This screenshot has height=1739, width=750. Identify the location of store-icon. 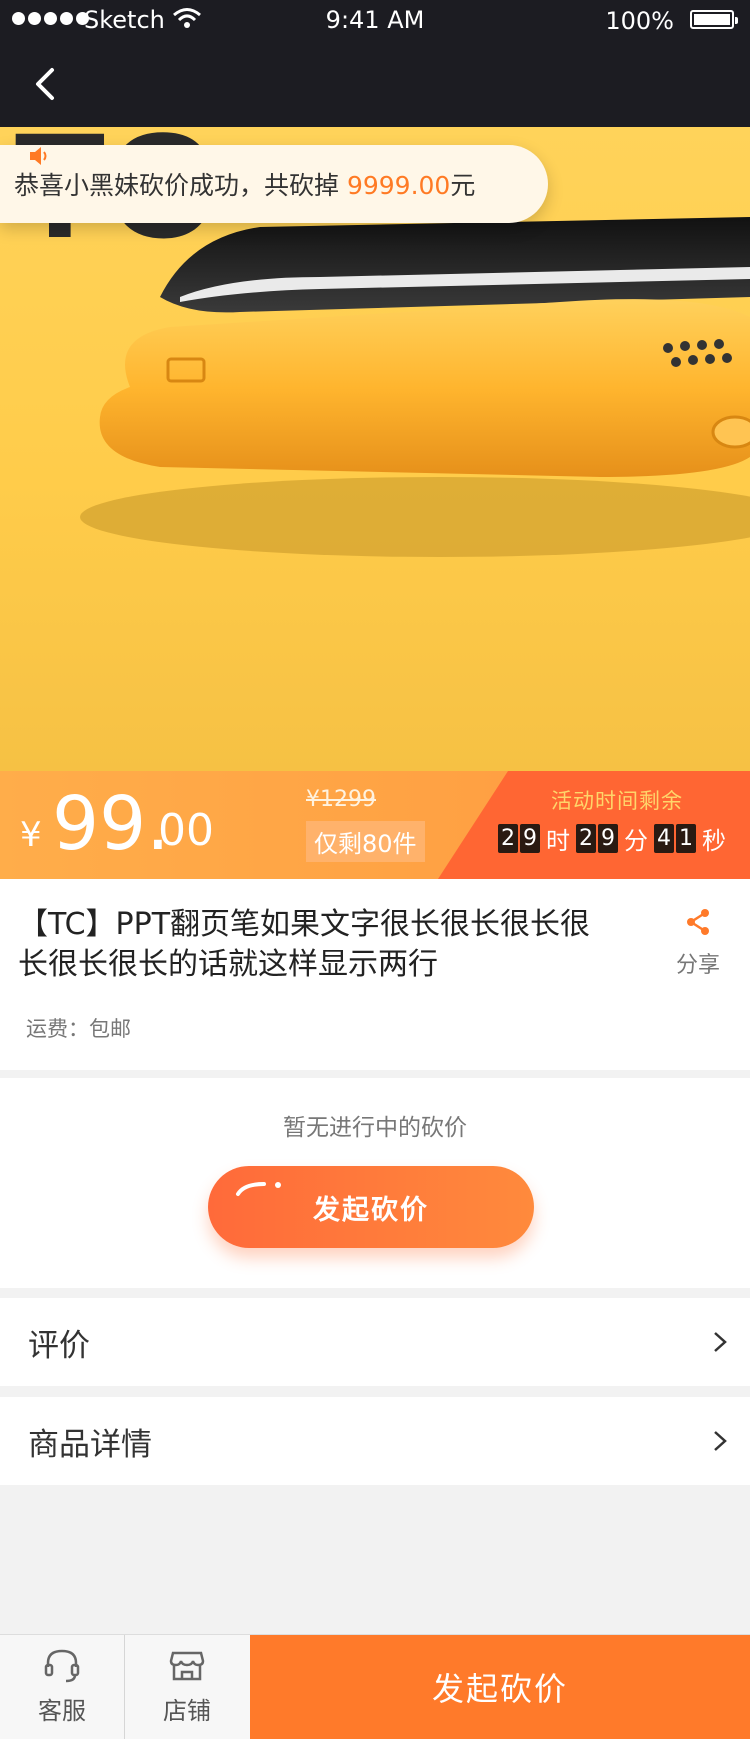
(187, 1666).